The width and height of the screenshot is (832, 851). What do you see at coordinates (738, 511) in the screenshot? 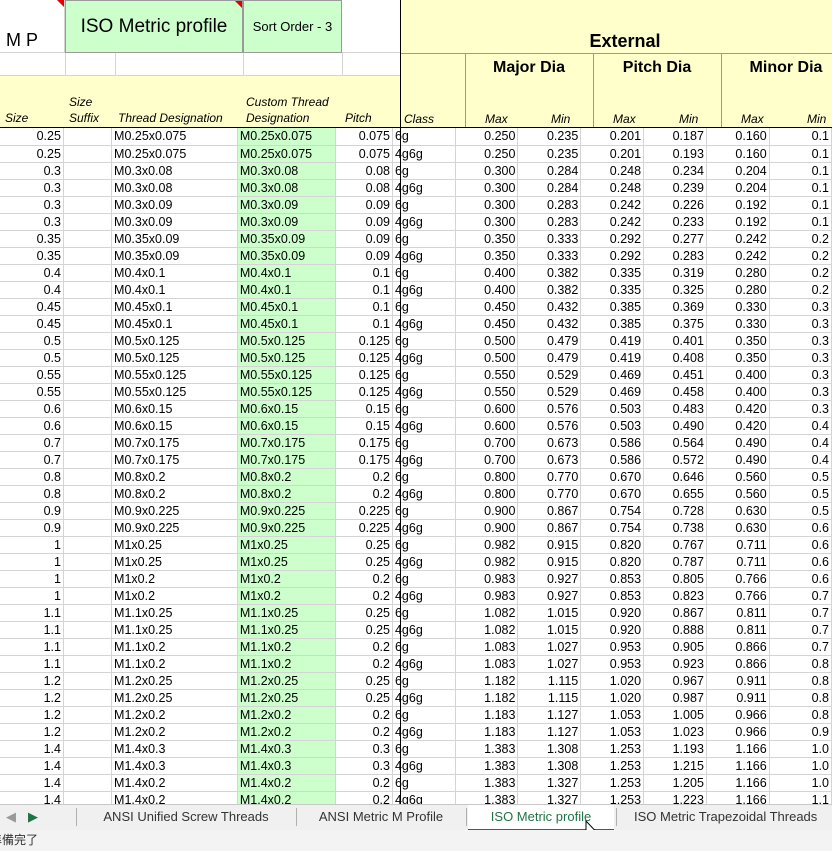
I see `cell-minor-max: 0.630` at bounding box center [738, 511].